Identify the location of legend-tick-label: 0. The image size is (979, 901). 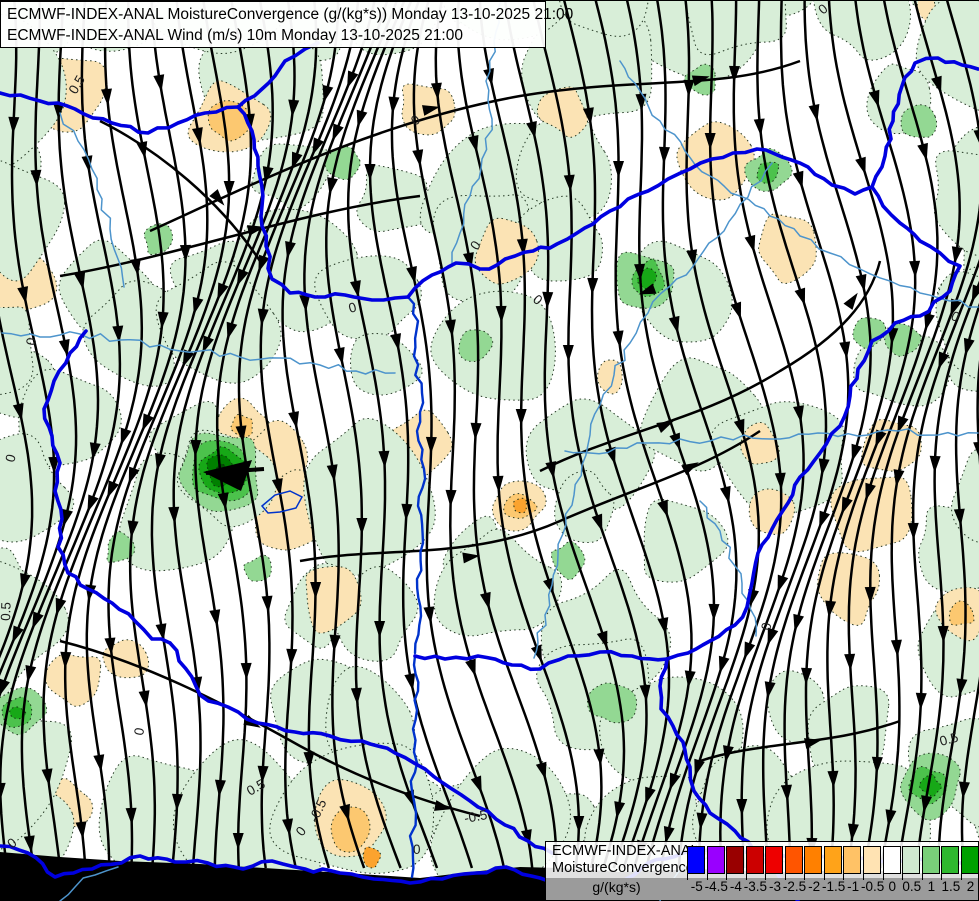
(892, 886).